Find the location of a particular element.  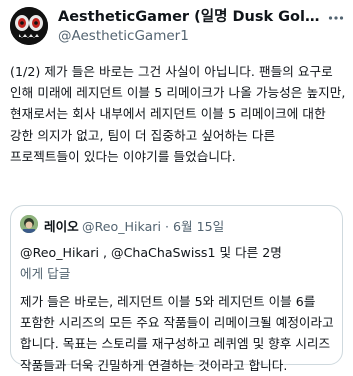

quote-header: 레이오 @Reo_Hikari · 6월 15일 is located at coordinates (177, 224).